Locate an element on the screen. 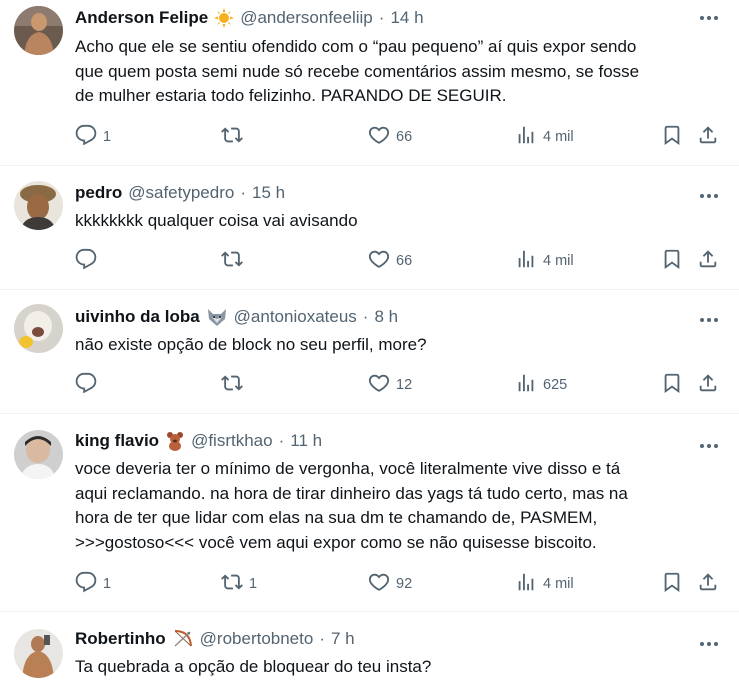  wolf-emoji-icon is located at coordinates (217, 317).